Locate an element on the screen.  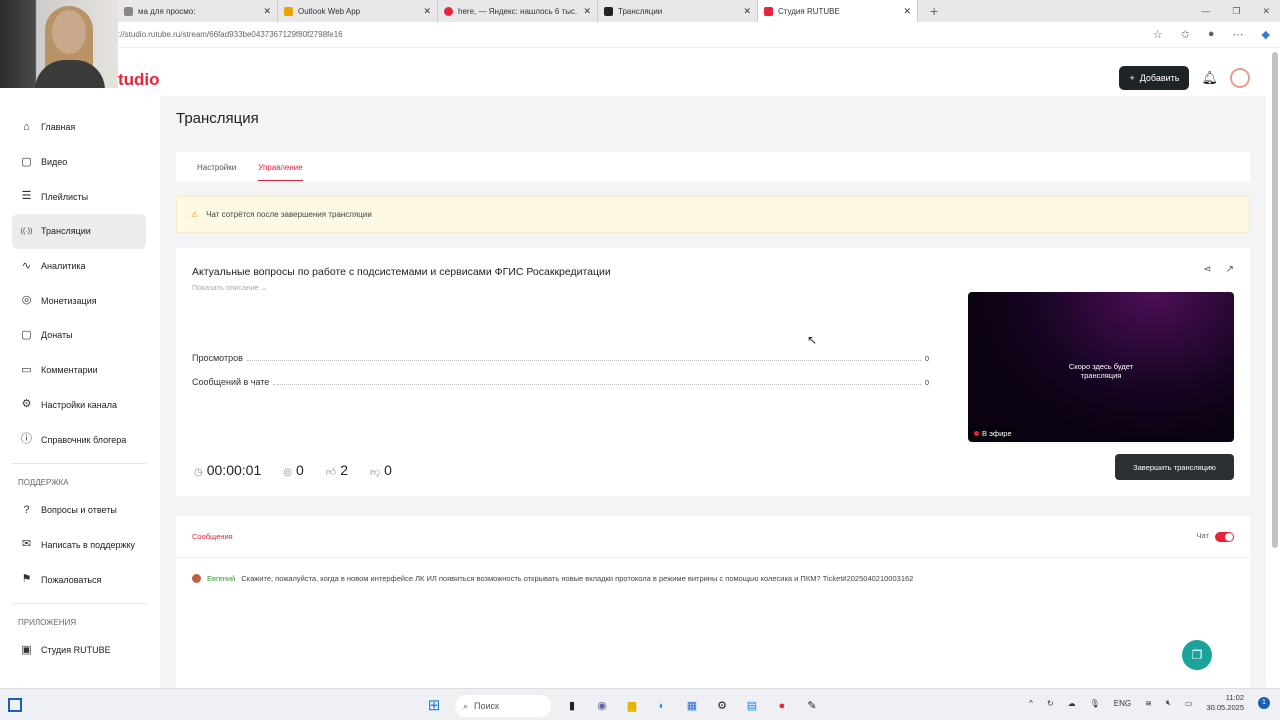
cloud-icon: ☁ is located at coordinates (1072, 703).